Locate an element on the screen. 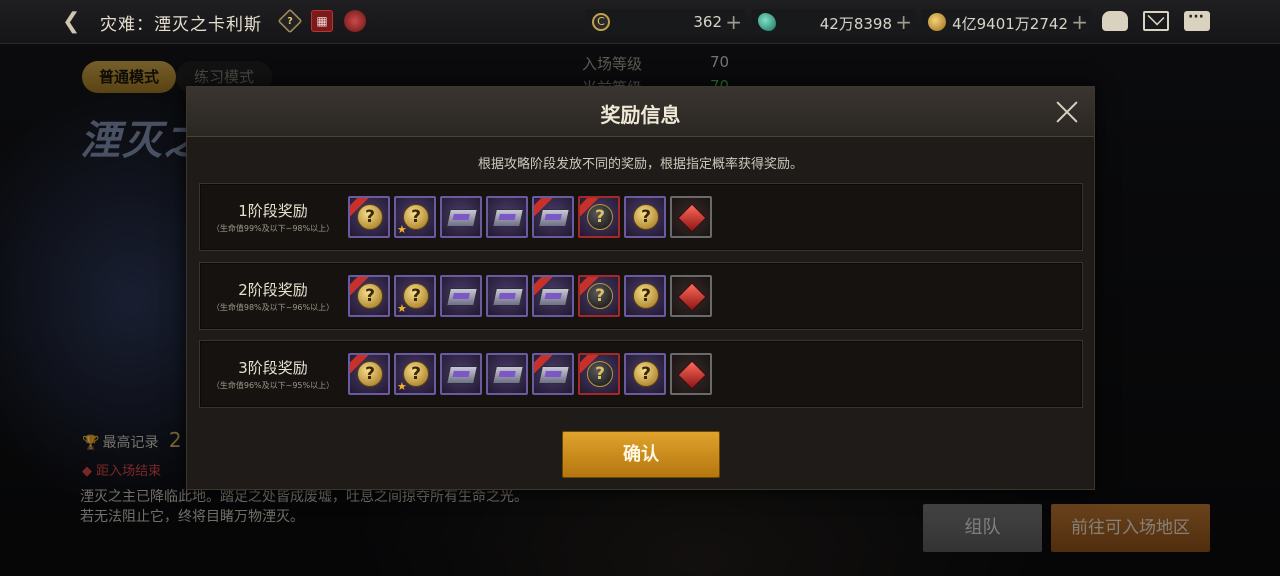 Image resolution: width=1280 pixels, height=576 pixels. dungeon-title: 灾难：湮灭之卡利斯 is located at coordinates (181, 25).